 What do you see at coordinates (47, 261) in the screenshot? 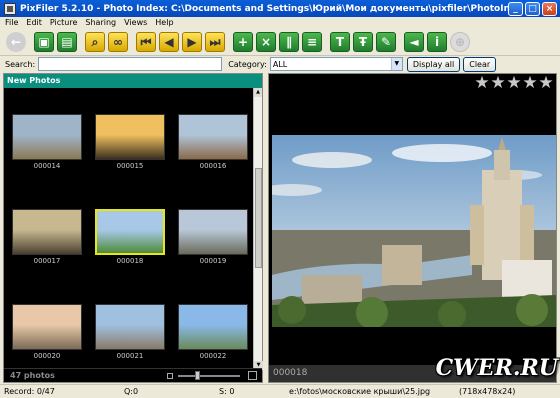
I see `thumbnail-label: 000017` at bounding box center [47, 261].